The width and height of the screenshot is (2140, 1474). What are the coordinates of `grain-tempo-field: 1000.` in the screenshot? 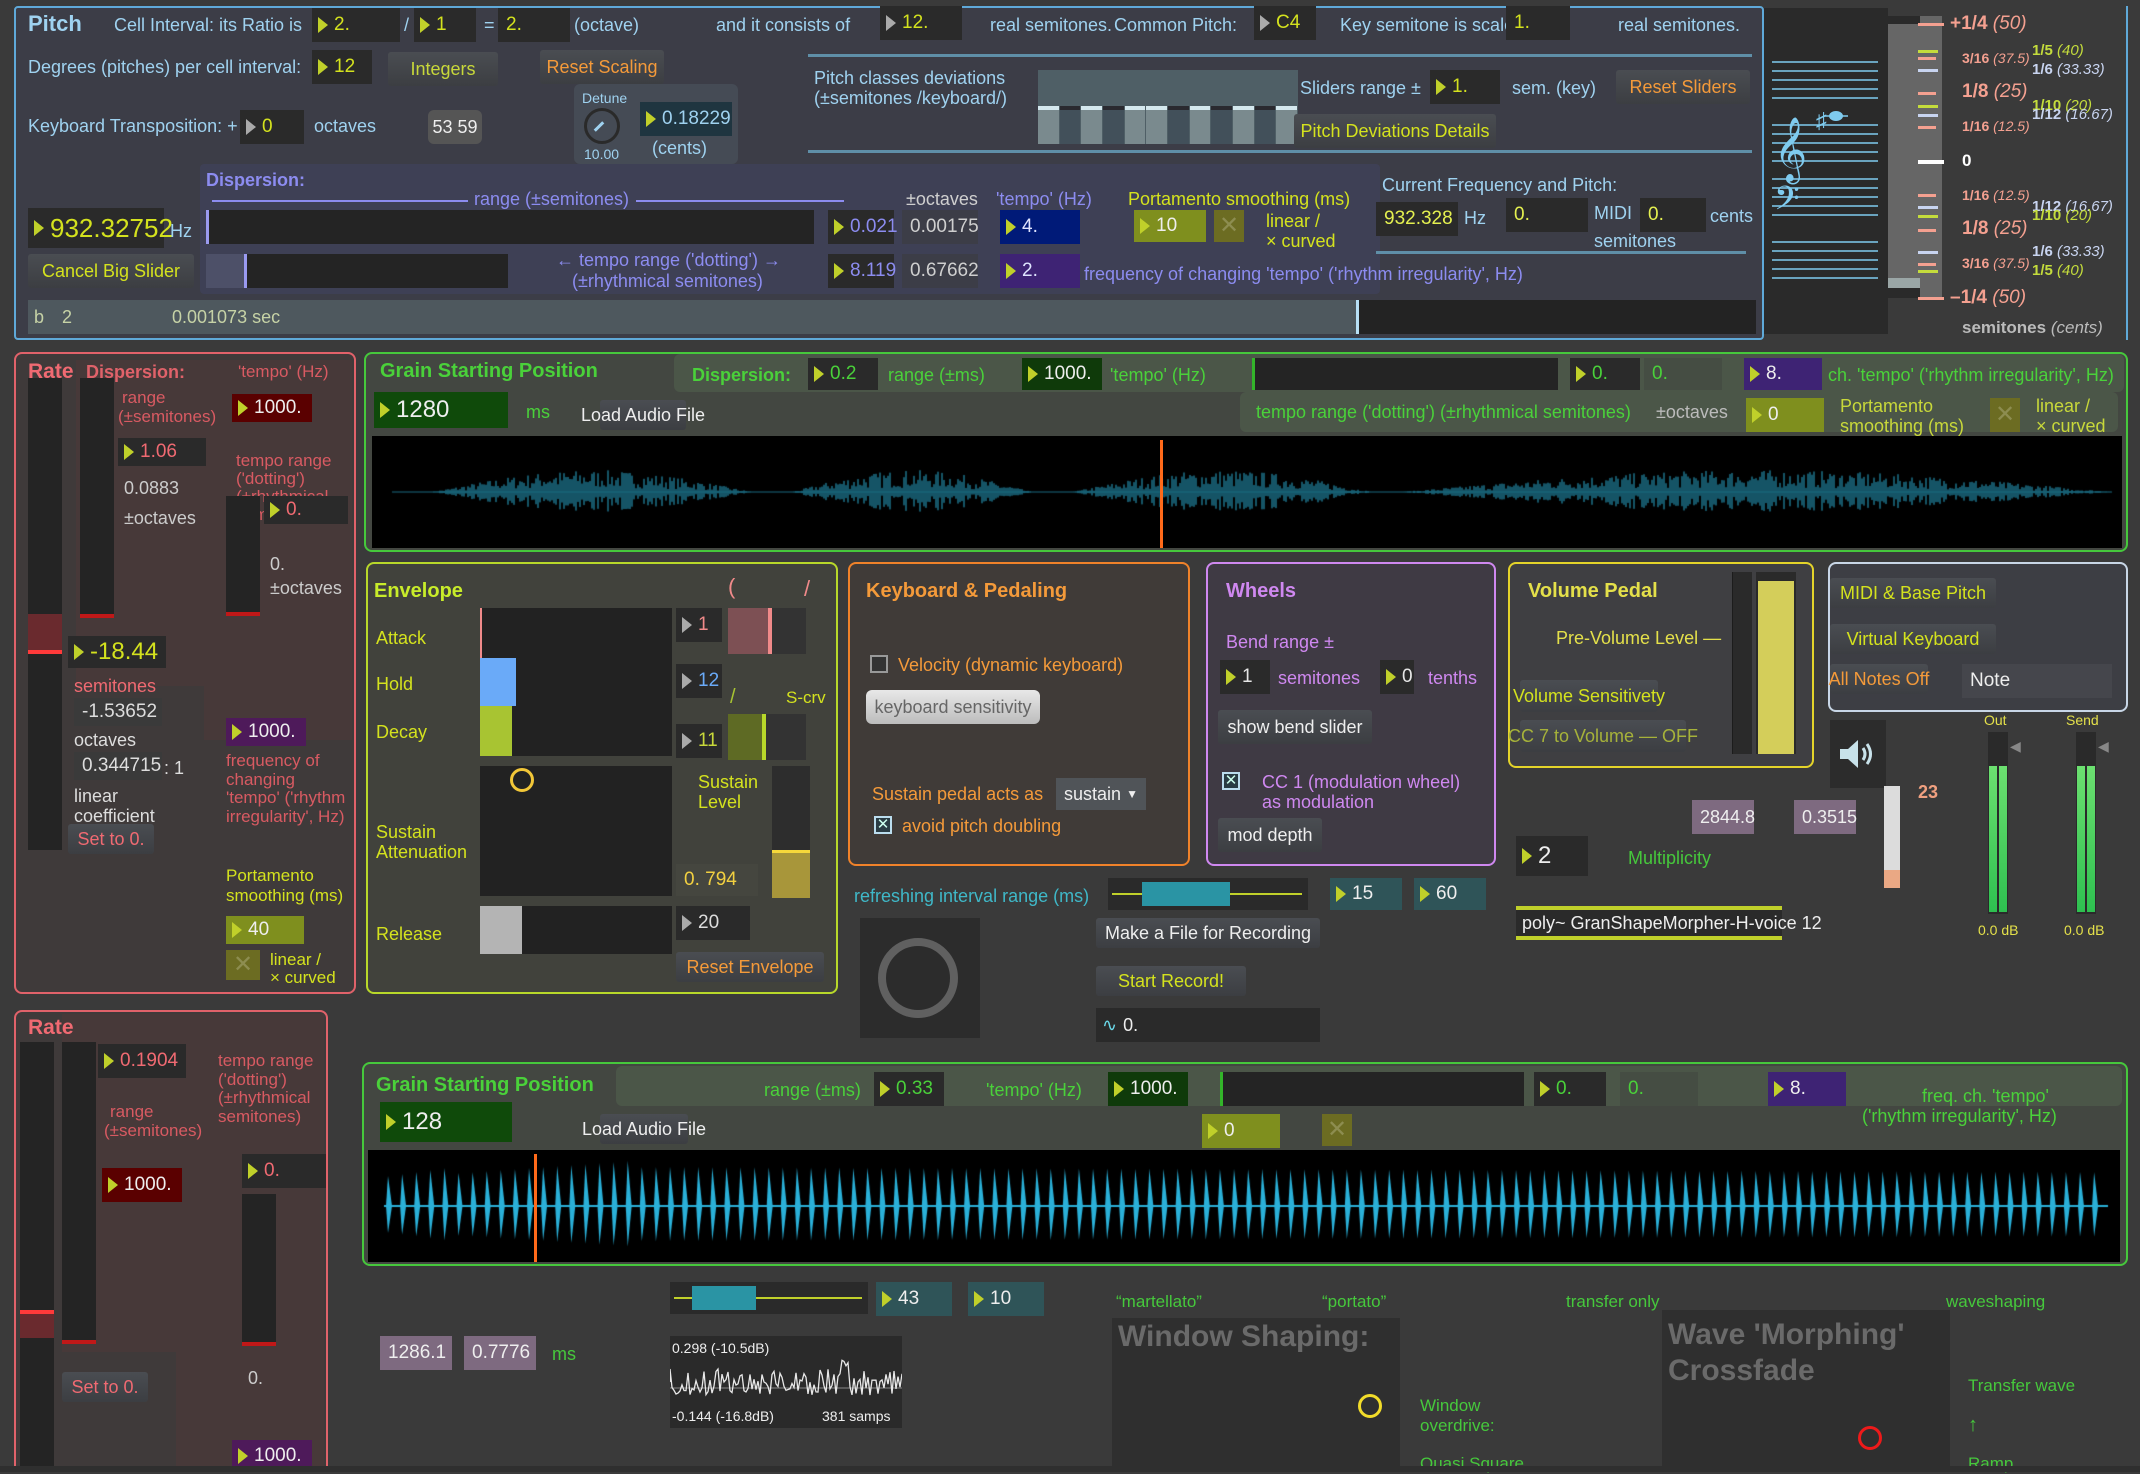 It's located at (1062, 374).